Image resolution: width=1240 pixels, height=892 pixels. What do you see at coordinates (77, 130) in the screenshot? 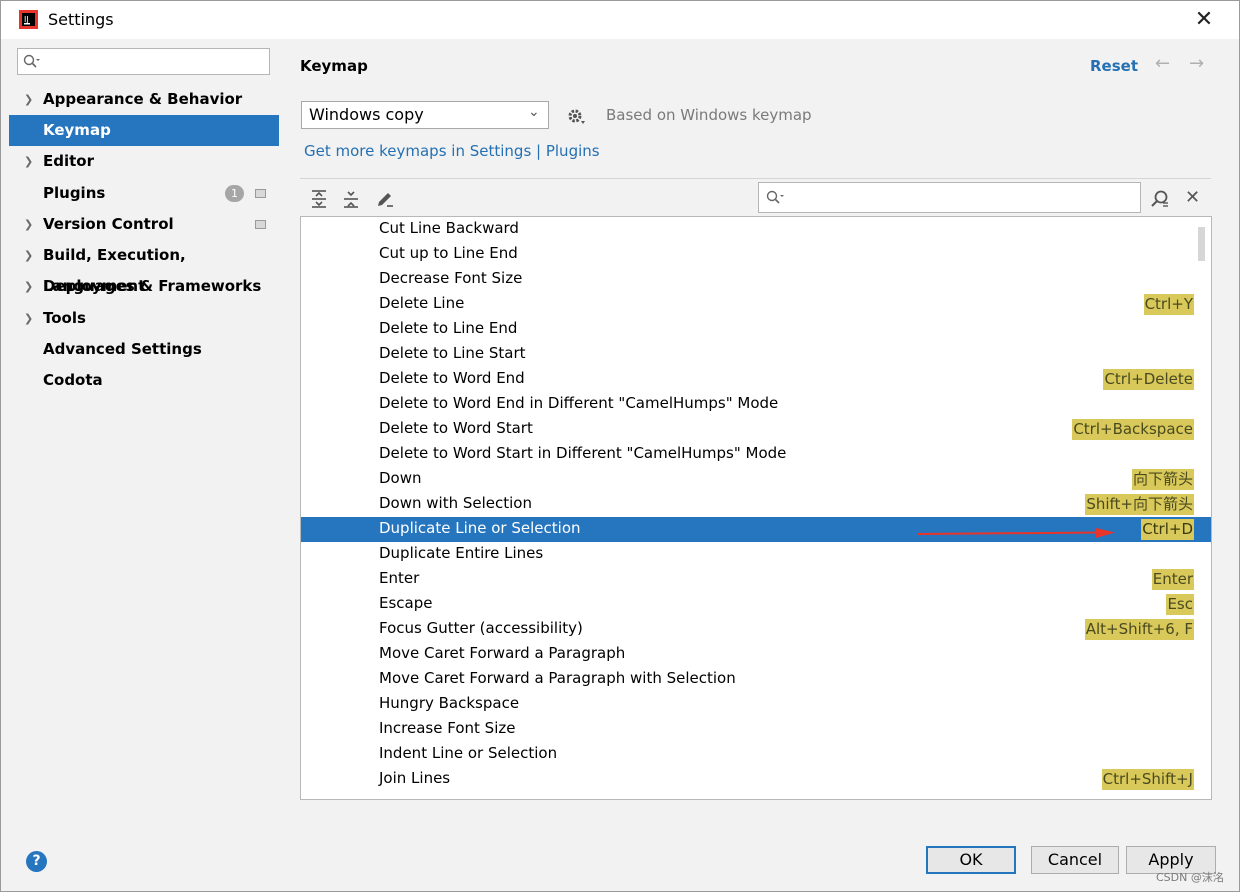
I see `sidebar-item-label: Keymap` at bounding box center [77, 130].